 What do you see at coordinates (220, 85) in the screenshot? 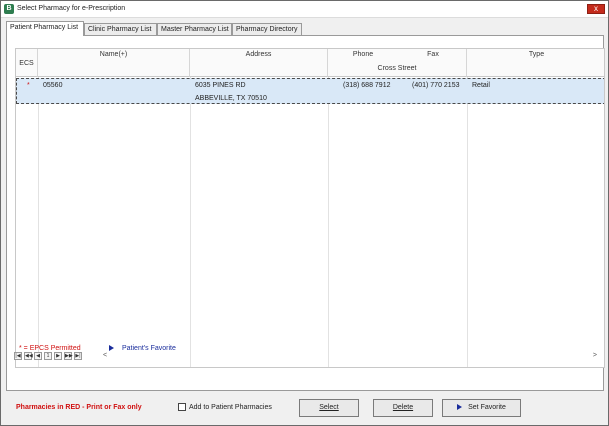
I see `address-line1: 6035 PINES RD` at bounding box center [220, 85].